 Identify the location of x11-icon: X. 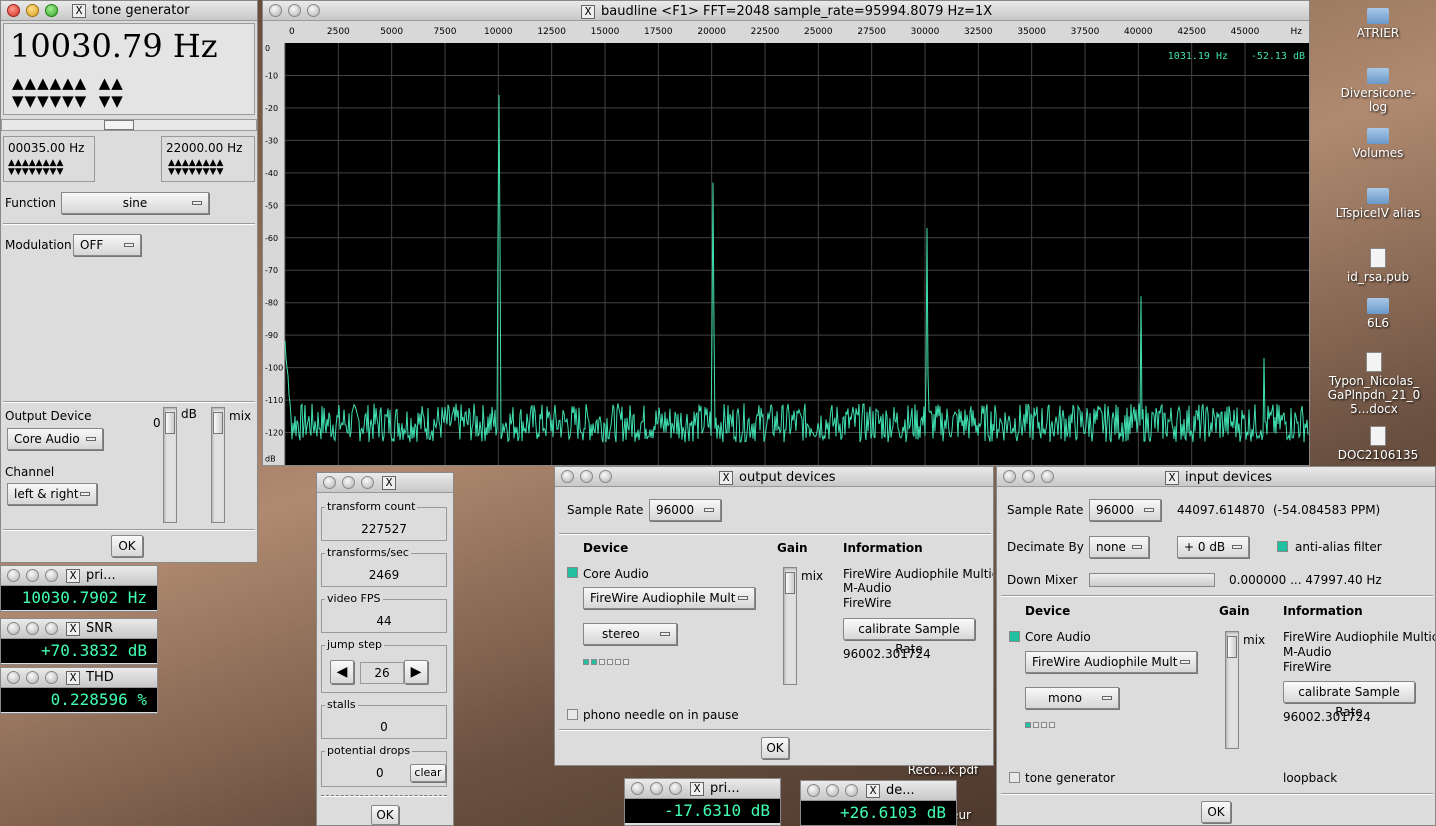
(697, 788).